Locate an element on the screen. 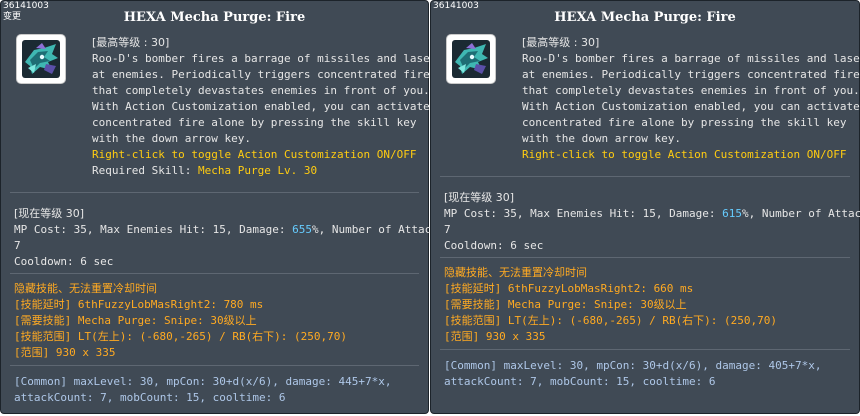  required-skill: Required Skill: Mecha Purge Lv. 30 is located at coordinates (256, 171).